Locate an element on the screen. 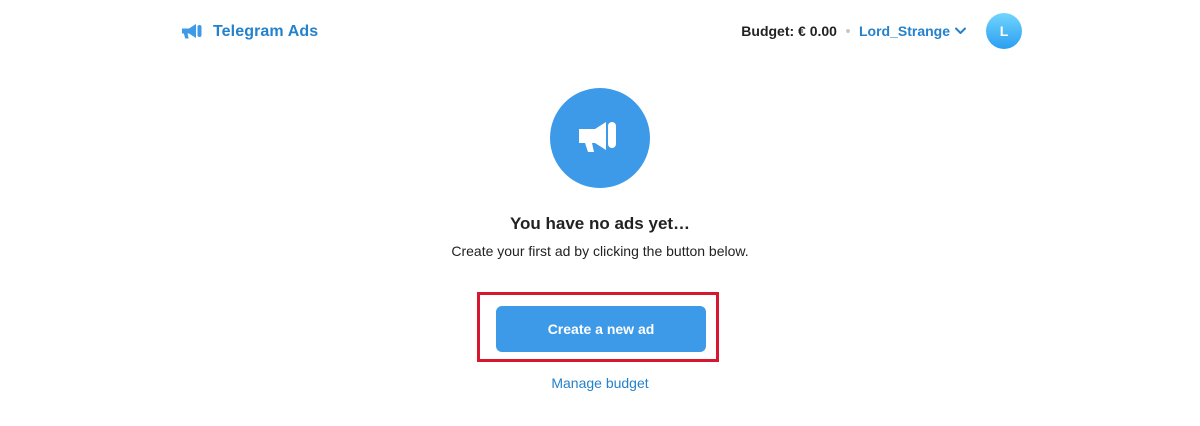  brand-label: Telegram Ads is located at coordinates (266, 31).